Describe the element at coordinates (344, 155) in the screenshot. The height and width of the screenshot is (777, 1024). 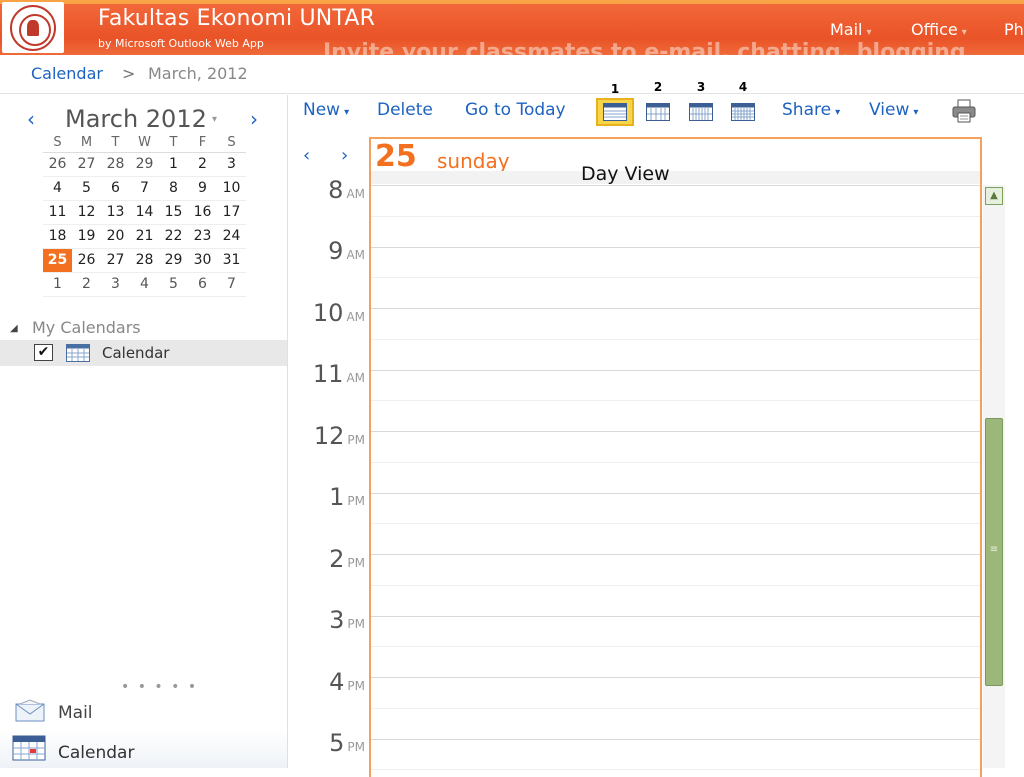
I see `day-next-button: ›` at that location.